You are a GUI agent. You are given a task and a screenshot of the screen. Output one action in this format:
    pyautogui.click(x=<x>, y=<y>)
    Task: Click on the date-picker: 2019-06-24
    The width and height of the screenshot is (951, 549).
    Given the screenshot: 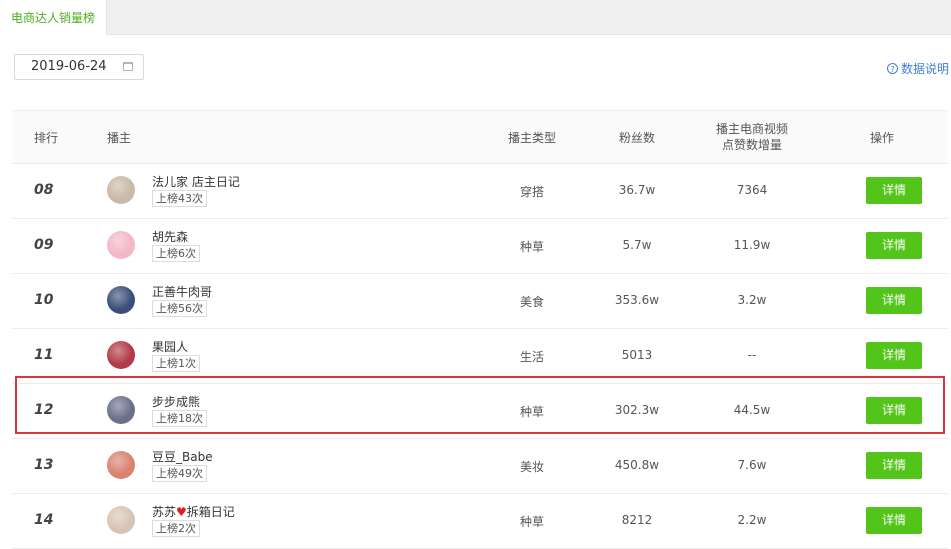 What is the action you would take?
    pyautogui.click(x=79, y=67)
    